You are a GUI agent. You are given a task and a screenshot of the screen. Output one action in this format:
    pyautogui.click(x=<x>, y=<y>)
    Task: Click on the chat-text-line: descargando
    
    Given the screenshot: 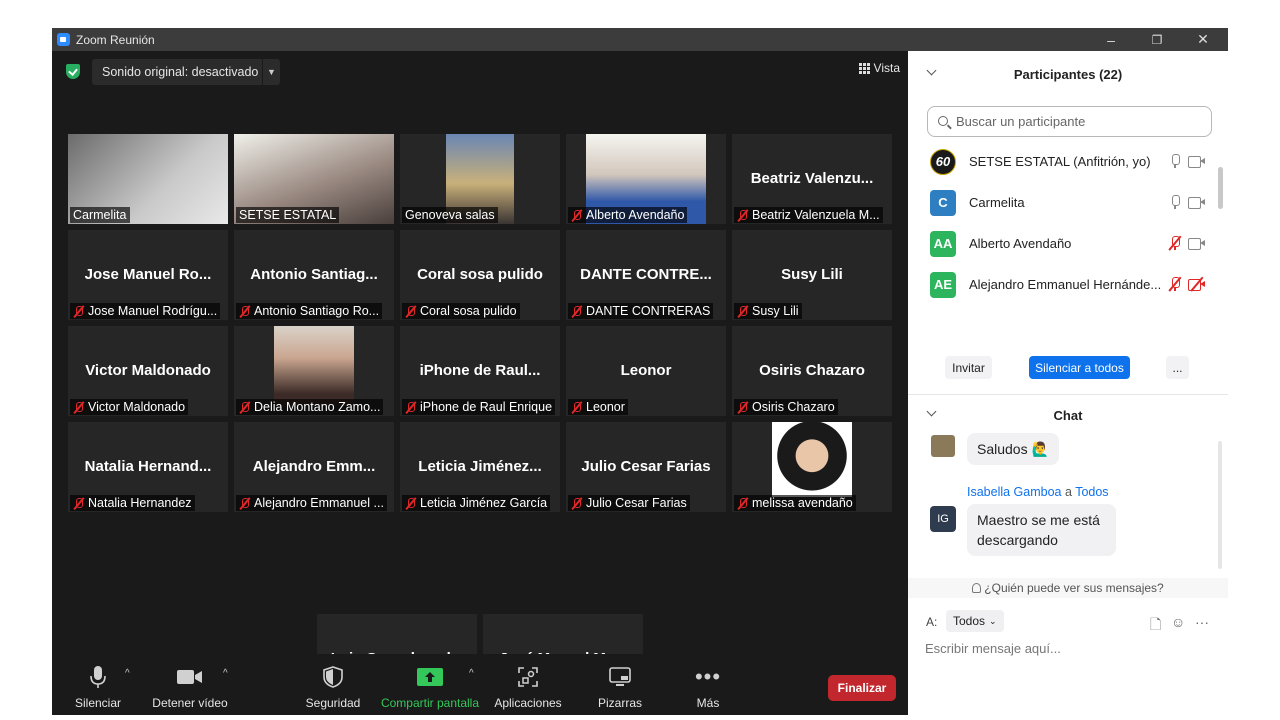 What is the action you would take?
    pyautogui.click(x=1017, y=540)
    